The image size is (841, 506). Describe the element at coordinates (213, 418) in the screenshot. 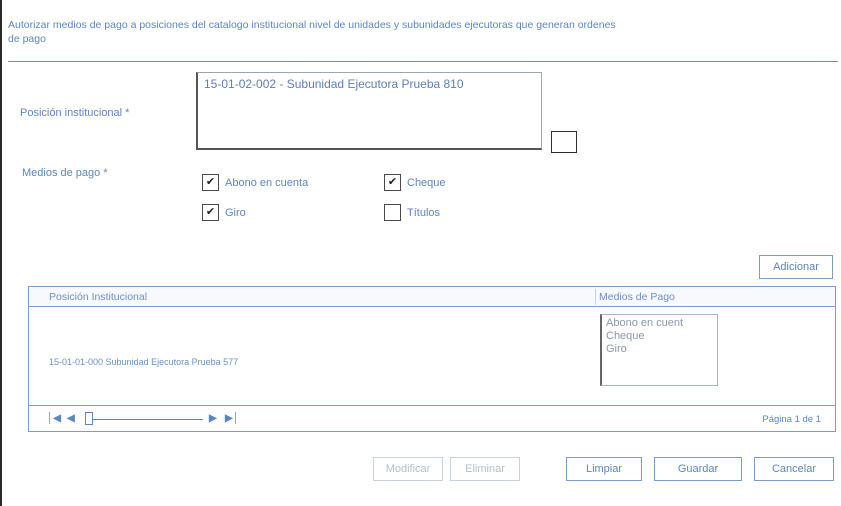

I see `next-page-icon: ▶` at that location.